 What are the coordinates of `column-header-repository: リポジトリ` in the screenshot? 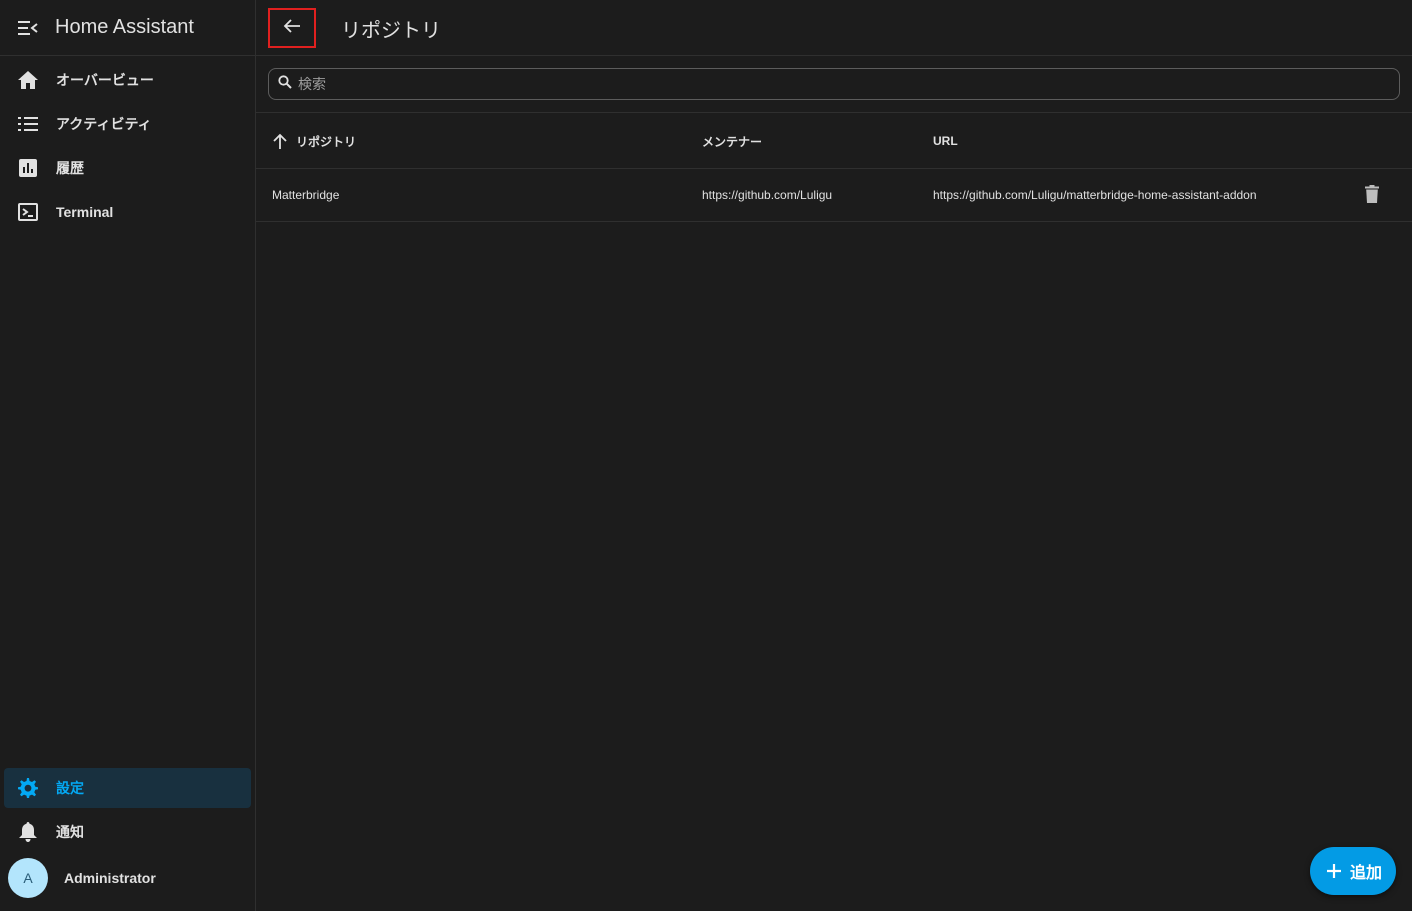 It's located at (314, 141).